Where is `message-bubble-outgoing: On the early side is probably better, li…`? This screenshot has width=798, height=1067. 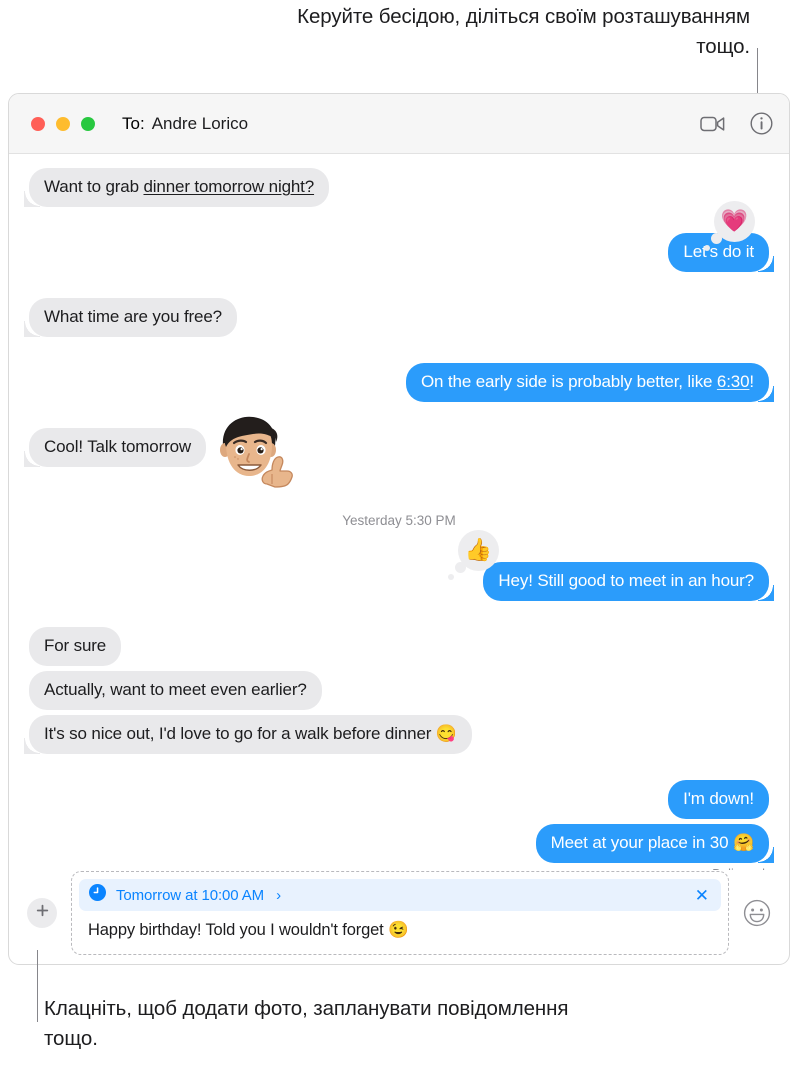
message-bubble-outgoing: On the early side is probably better, li… is located at coordinates (590, 382).